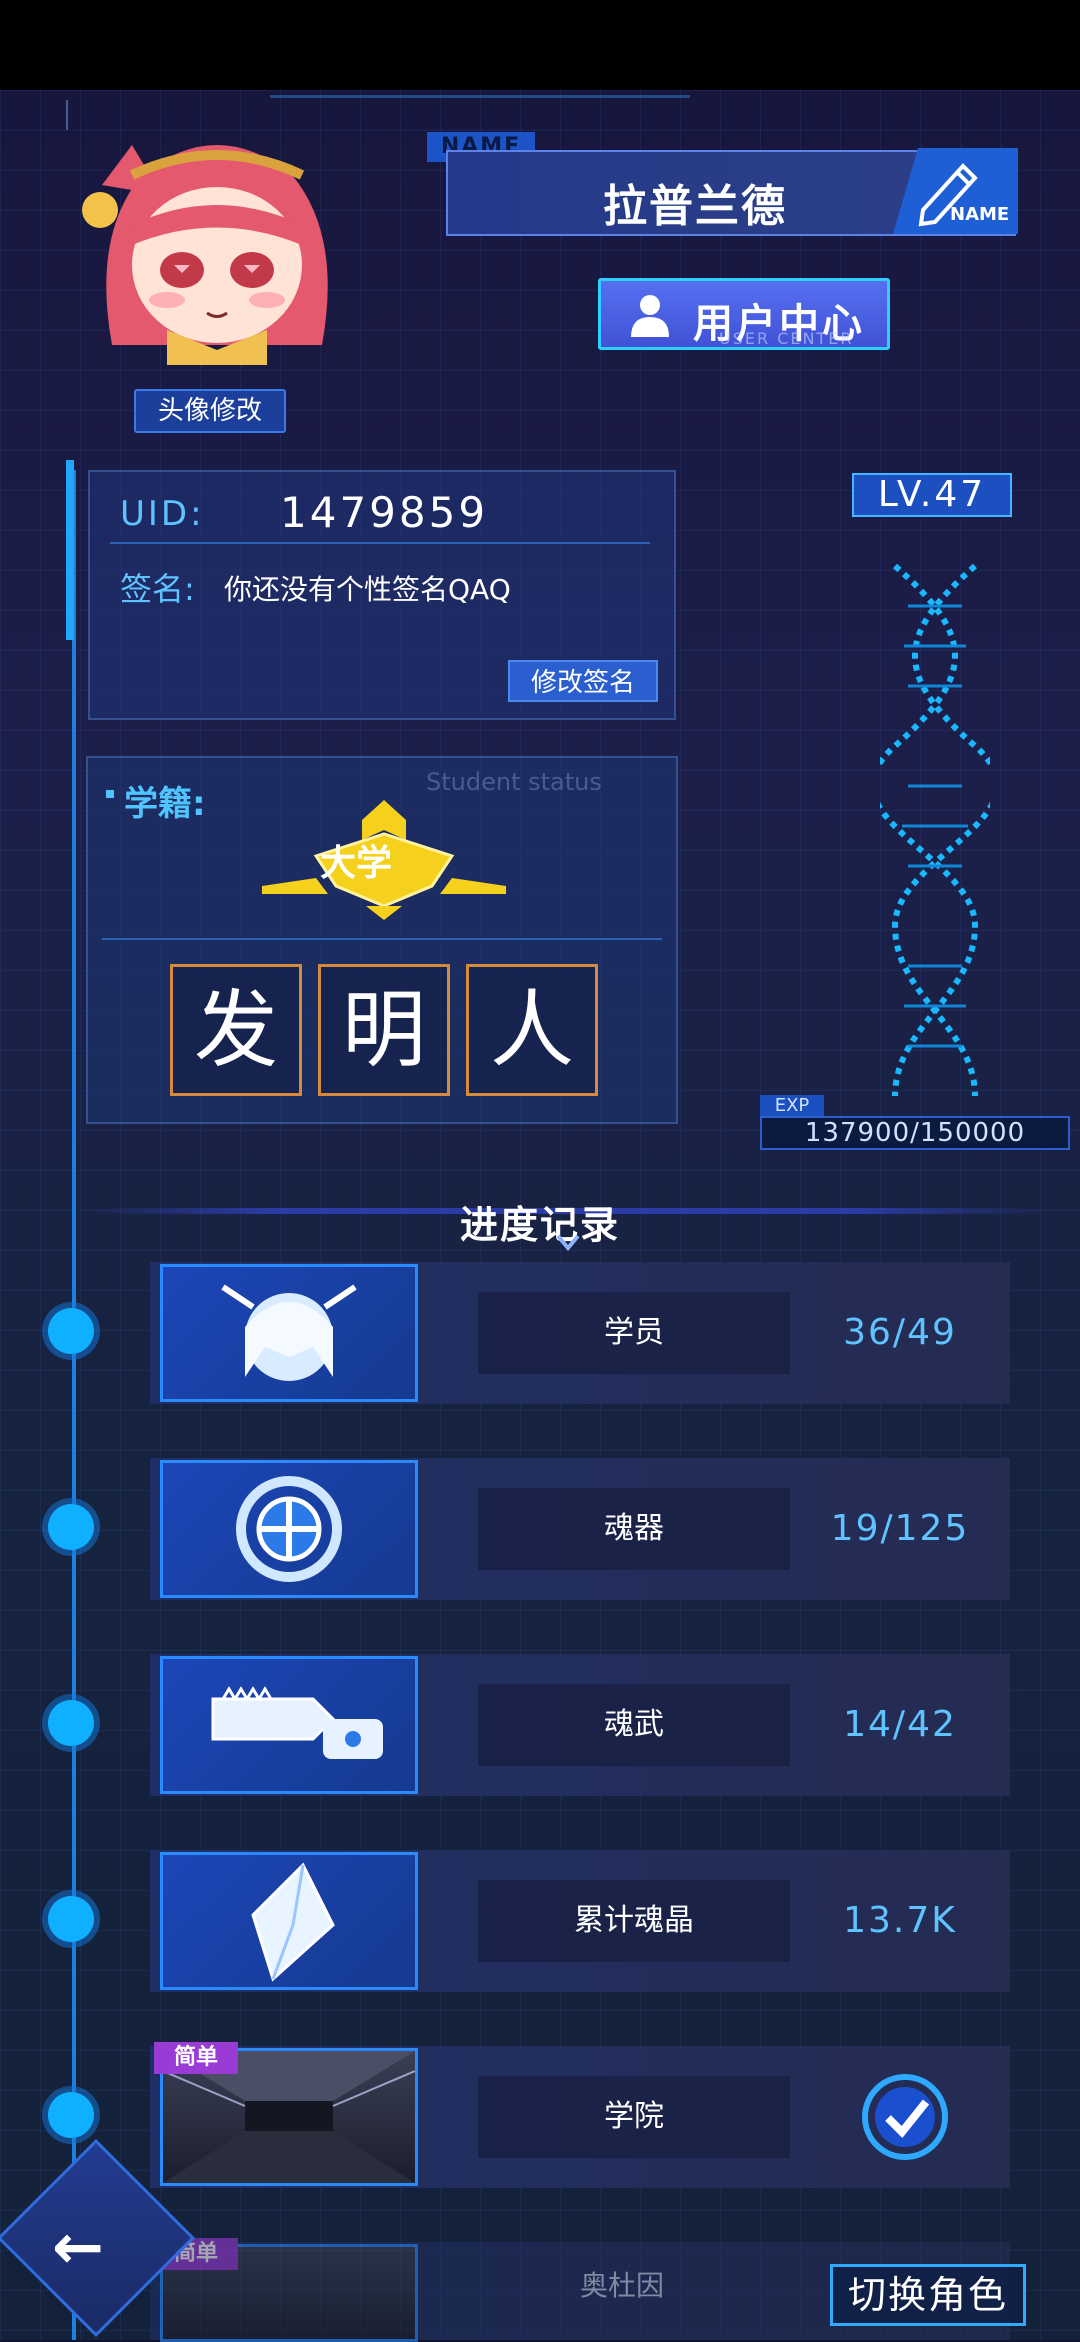 The image size is (1080, 2342). I want to click on progress-row-soul-weapons: 魂武 14/42, so click(529, 1725).